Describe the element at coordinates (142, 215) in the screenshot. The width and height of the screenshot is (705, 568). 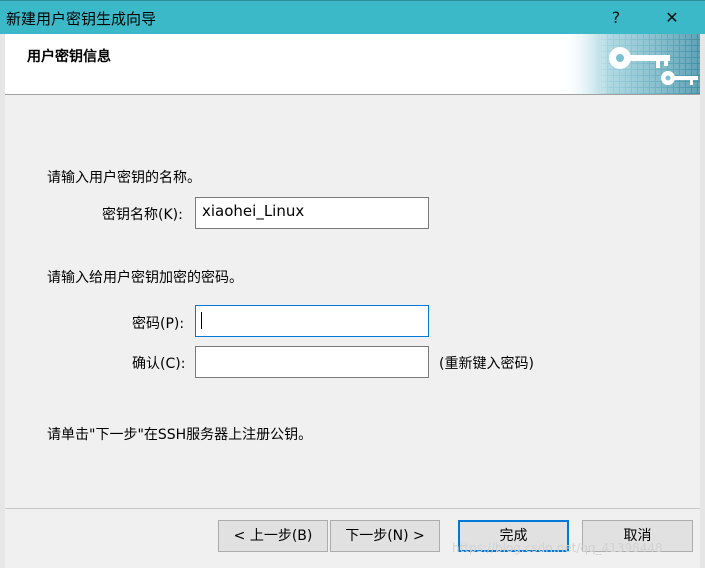
I see `key-name-label: 密钥名称(K):` at that location.